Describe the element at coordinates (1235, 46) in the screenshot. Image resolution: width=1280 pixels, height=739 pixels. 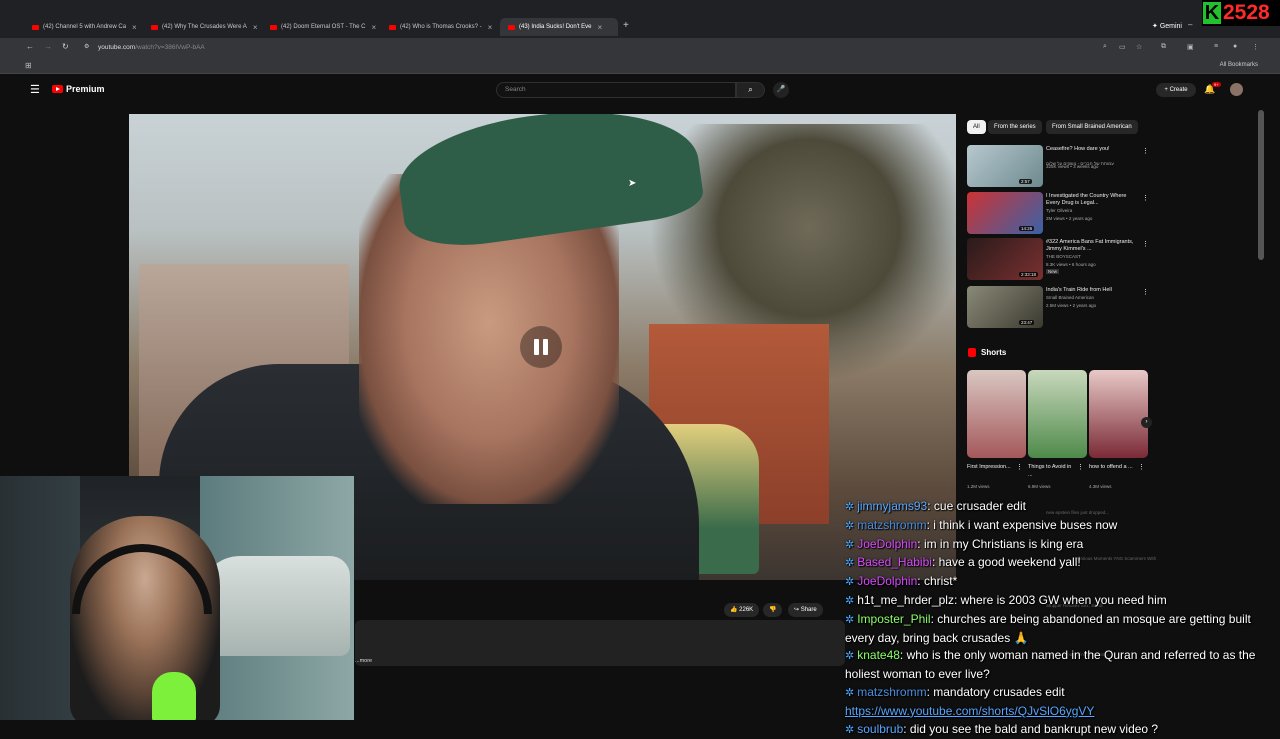
I see `profile-icon: ●` at that location.